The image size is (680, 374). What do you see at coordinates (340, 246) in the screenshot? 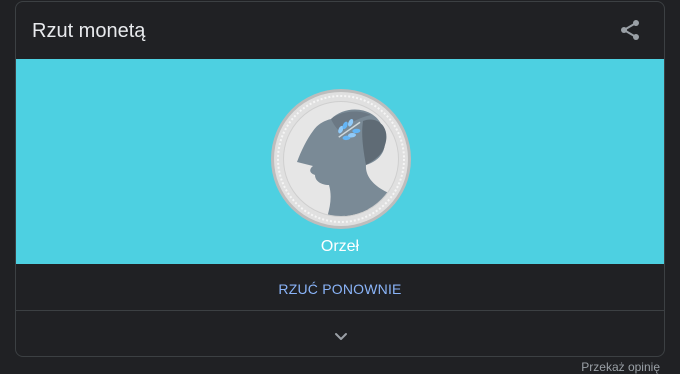
I see `coin-result-label: Orzeł` at bounding box center [340, 246].